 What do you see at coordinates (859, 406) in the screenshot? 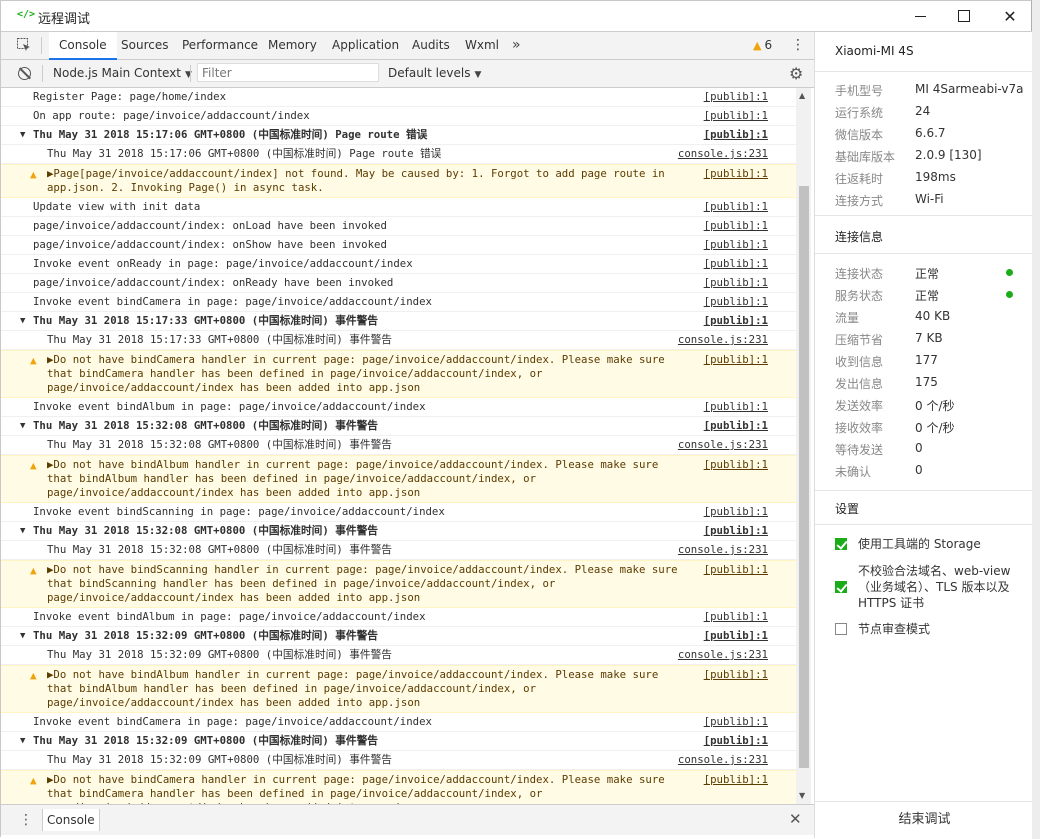
I see `info-key: 发送效率` at bounding box center [859, 406].